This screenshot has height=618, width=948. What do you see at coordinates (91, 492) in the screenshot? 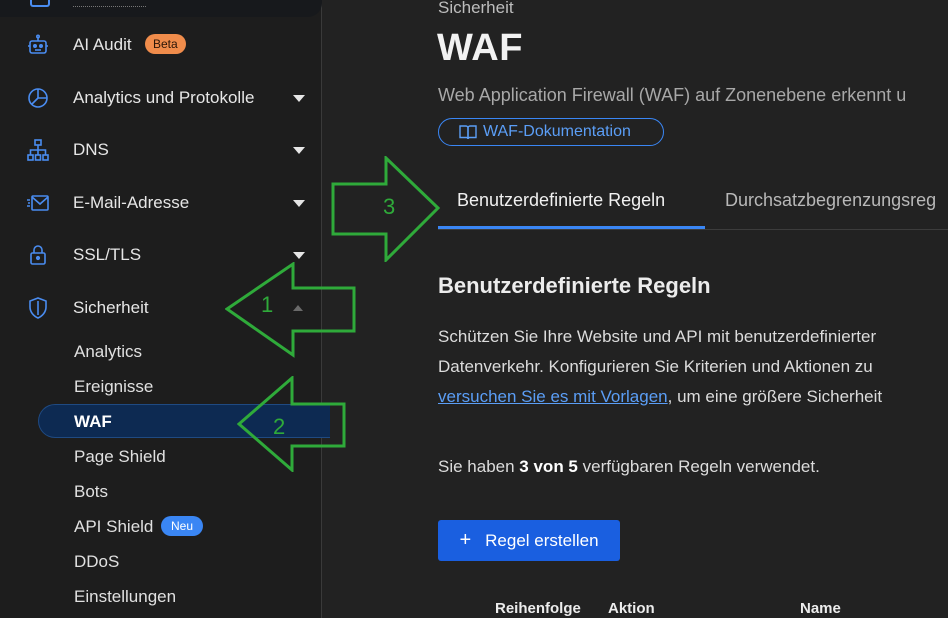
I see `subnav-item-bots: Bots` at bounding box center [91, 492].